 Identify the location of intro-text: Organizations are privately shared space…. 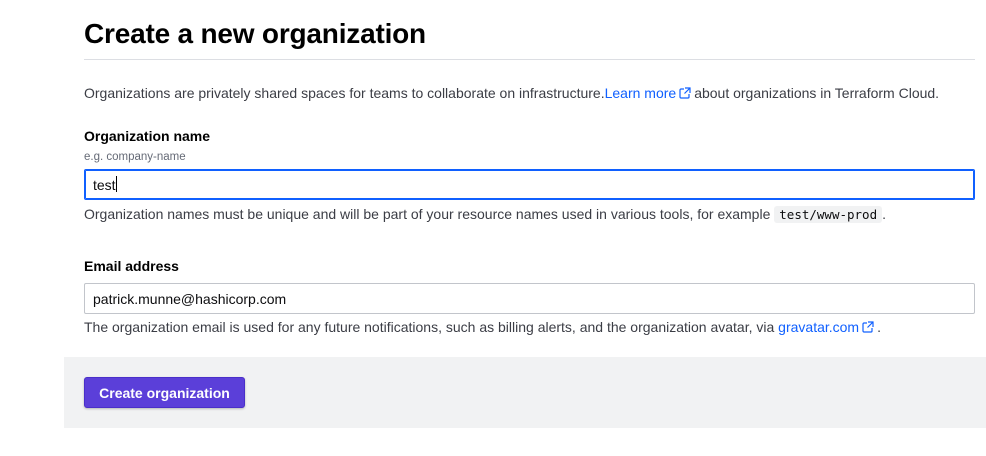
(511, 93).